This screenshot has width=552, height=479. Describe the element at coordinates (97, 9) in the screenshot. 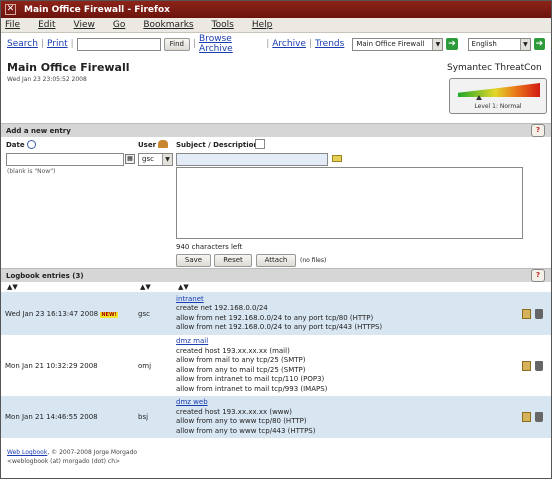

I see `window-title: Main Office Firewall - Firefox` at that location.